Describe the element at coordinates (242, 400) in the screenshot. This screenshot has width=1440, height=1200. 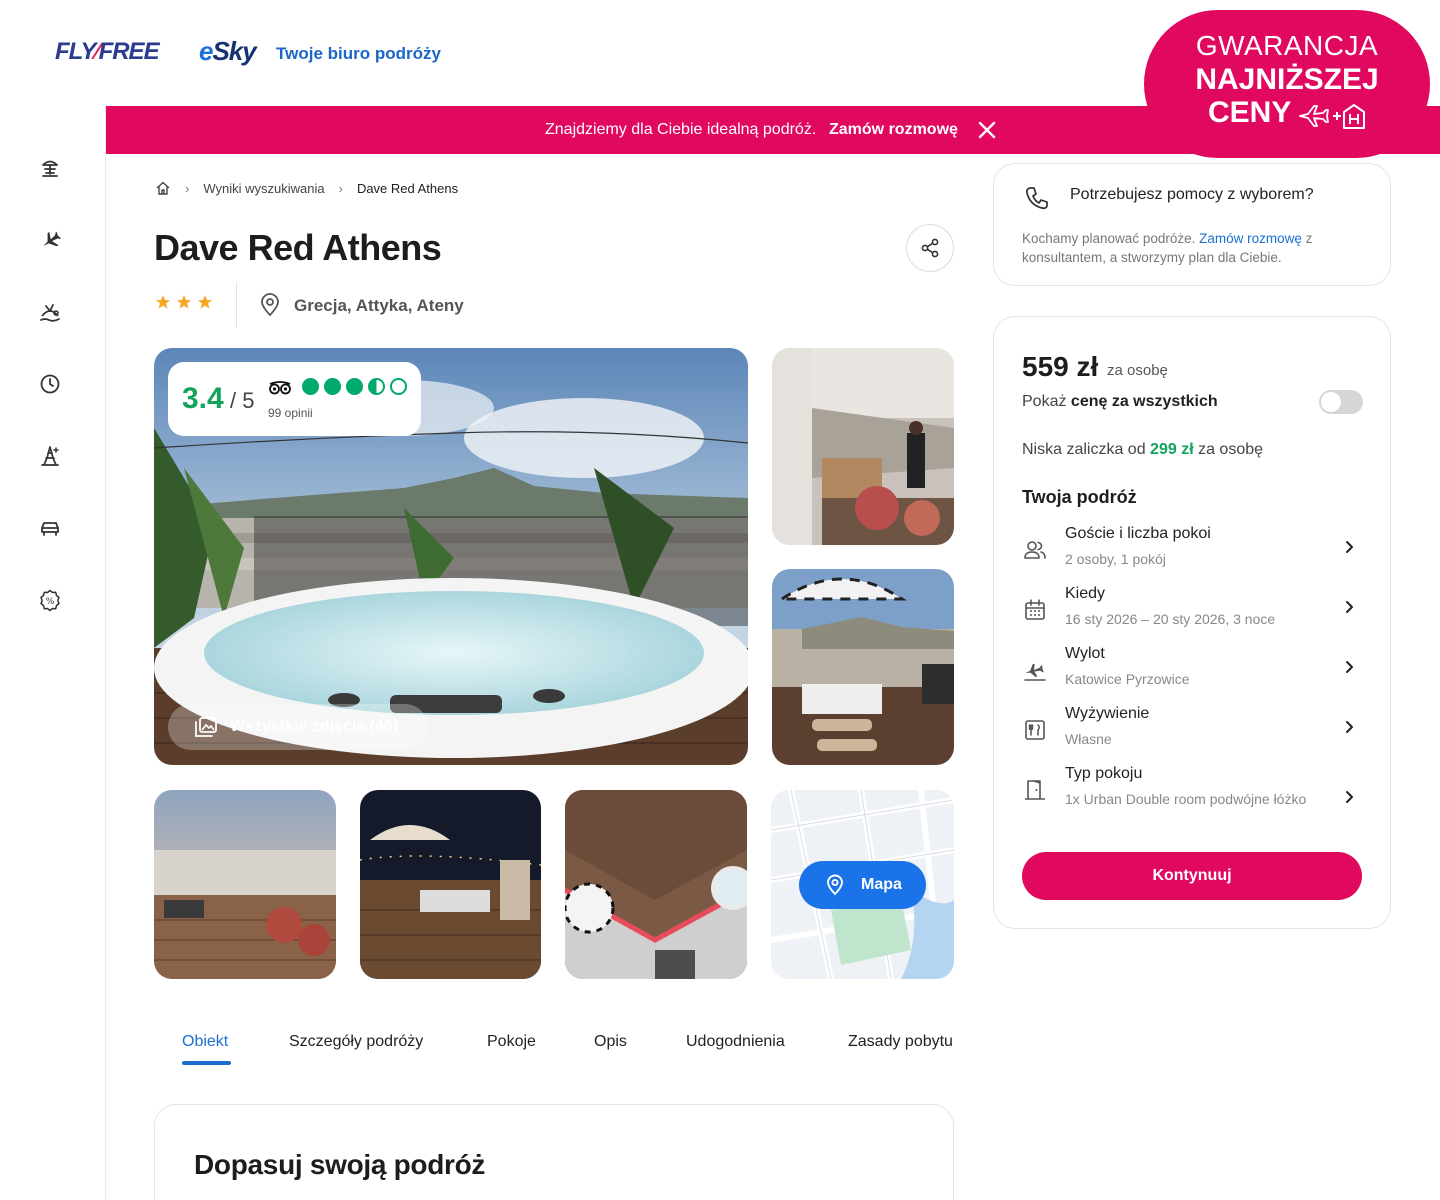
I see `rating-max: / 5` at that location.